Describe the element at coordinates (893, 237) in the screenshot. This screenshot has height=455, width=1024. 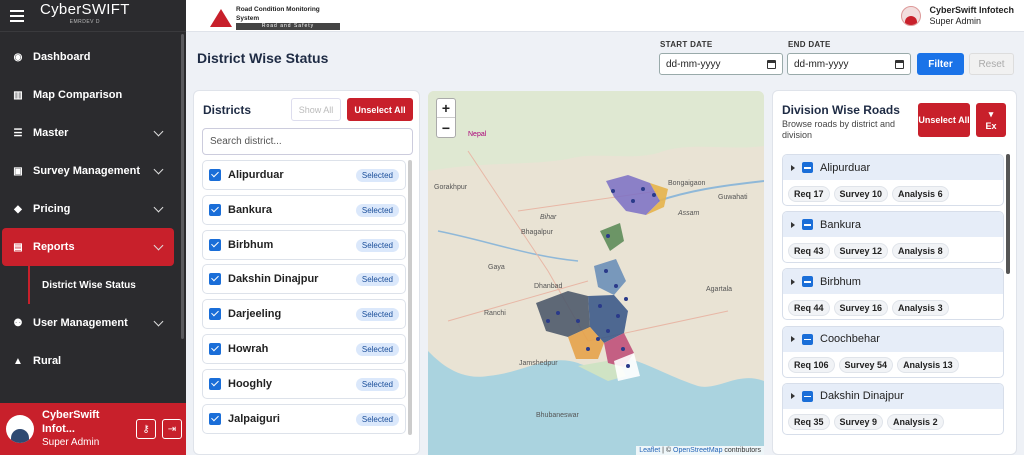
I see `division-card: Bankura Req 43 Survey 12 Analysis 8` at that location.